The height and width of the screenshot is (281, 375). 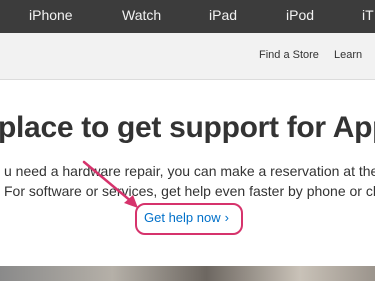 I want to click on nav-iphone: iPhone, so click(x=51, y=15).